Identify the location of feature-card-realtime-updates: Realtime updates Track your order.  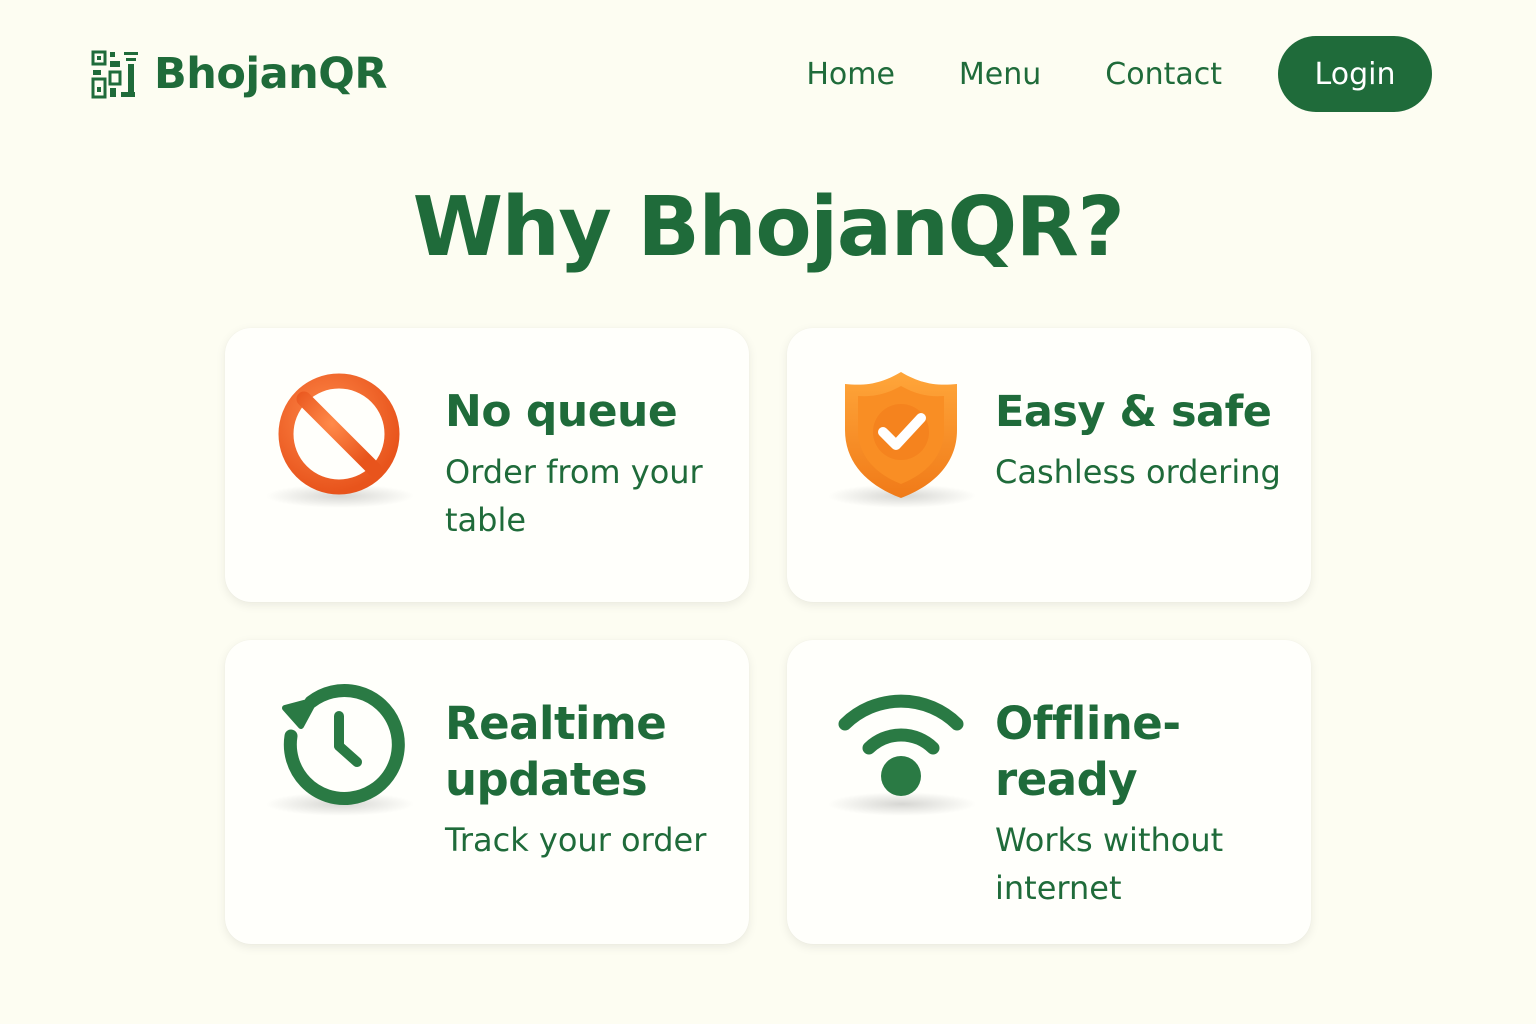
(487, 792).